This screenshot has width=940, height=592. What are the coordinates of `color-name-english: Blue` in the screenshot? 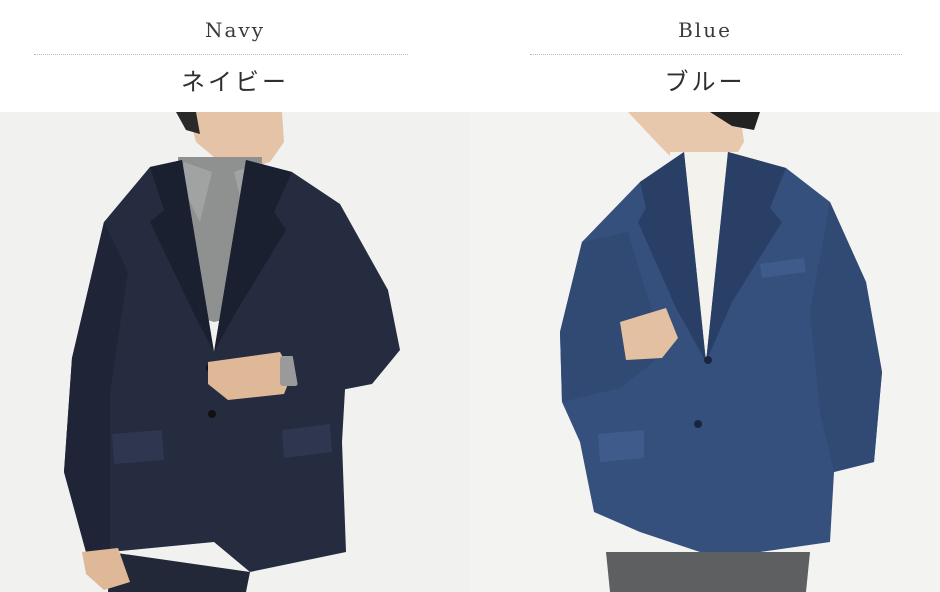 It's located at (705, 30).